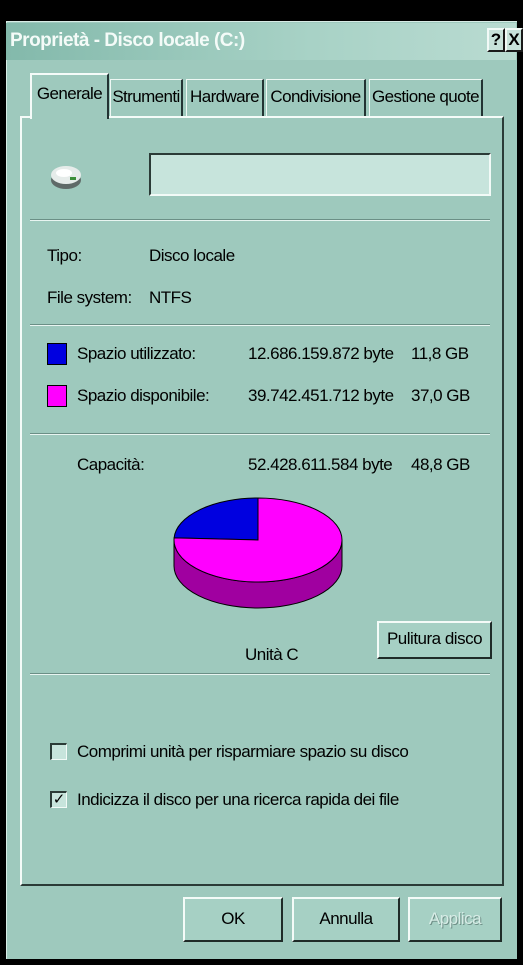 The image size is (523, 965). I want to click on cancel-button: Annulla, so click(346, 919).